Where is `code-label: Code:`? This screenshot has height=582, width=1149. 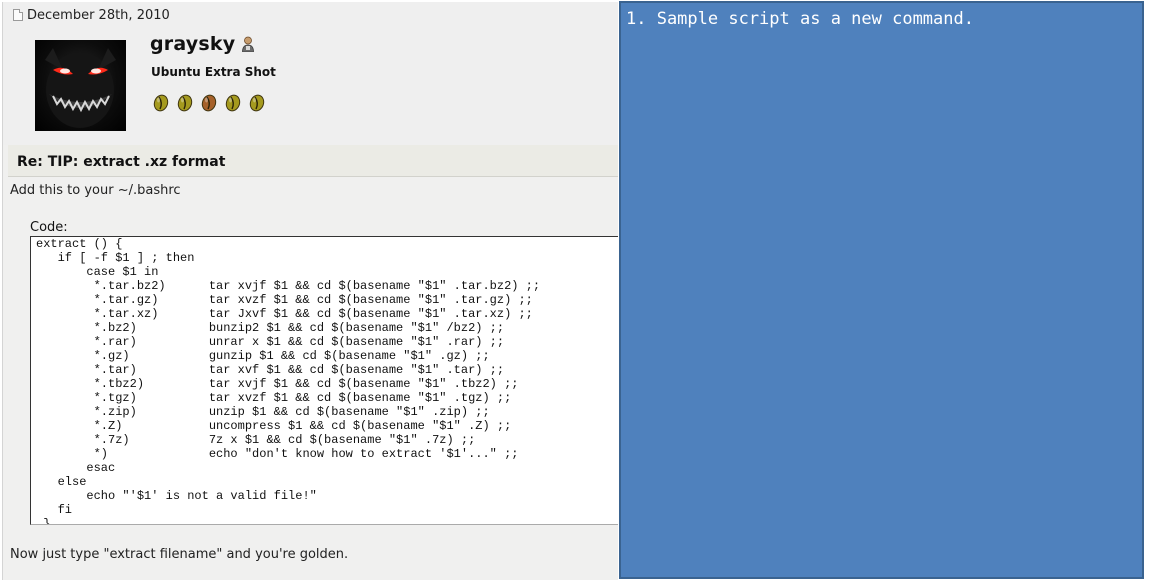 code-label: Code: is located at coordinates (49, 227).